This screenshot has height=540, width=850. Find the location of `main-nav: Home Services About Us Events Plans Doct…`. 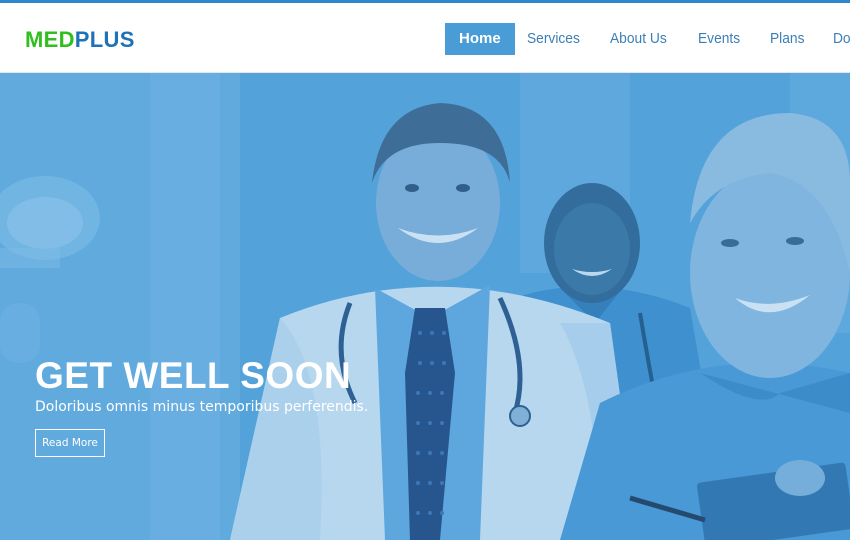

main-nav: Home Services About Us Events Plans Doct… is located at coordinates (647, 39).